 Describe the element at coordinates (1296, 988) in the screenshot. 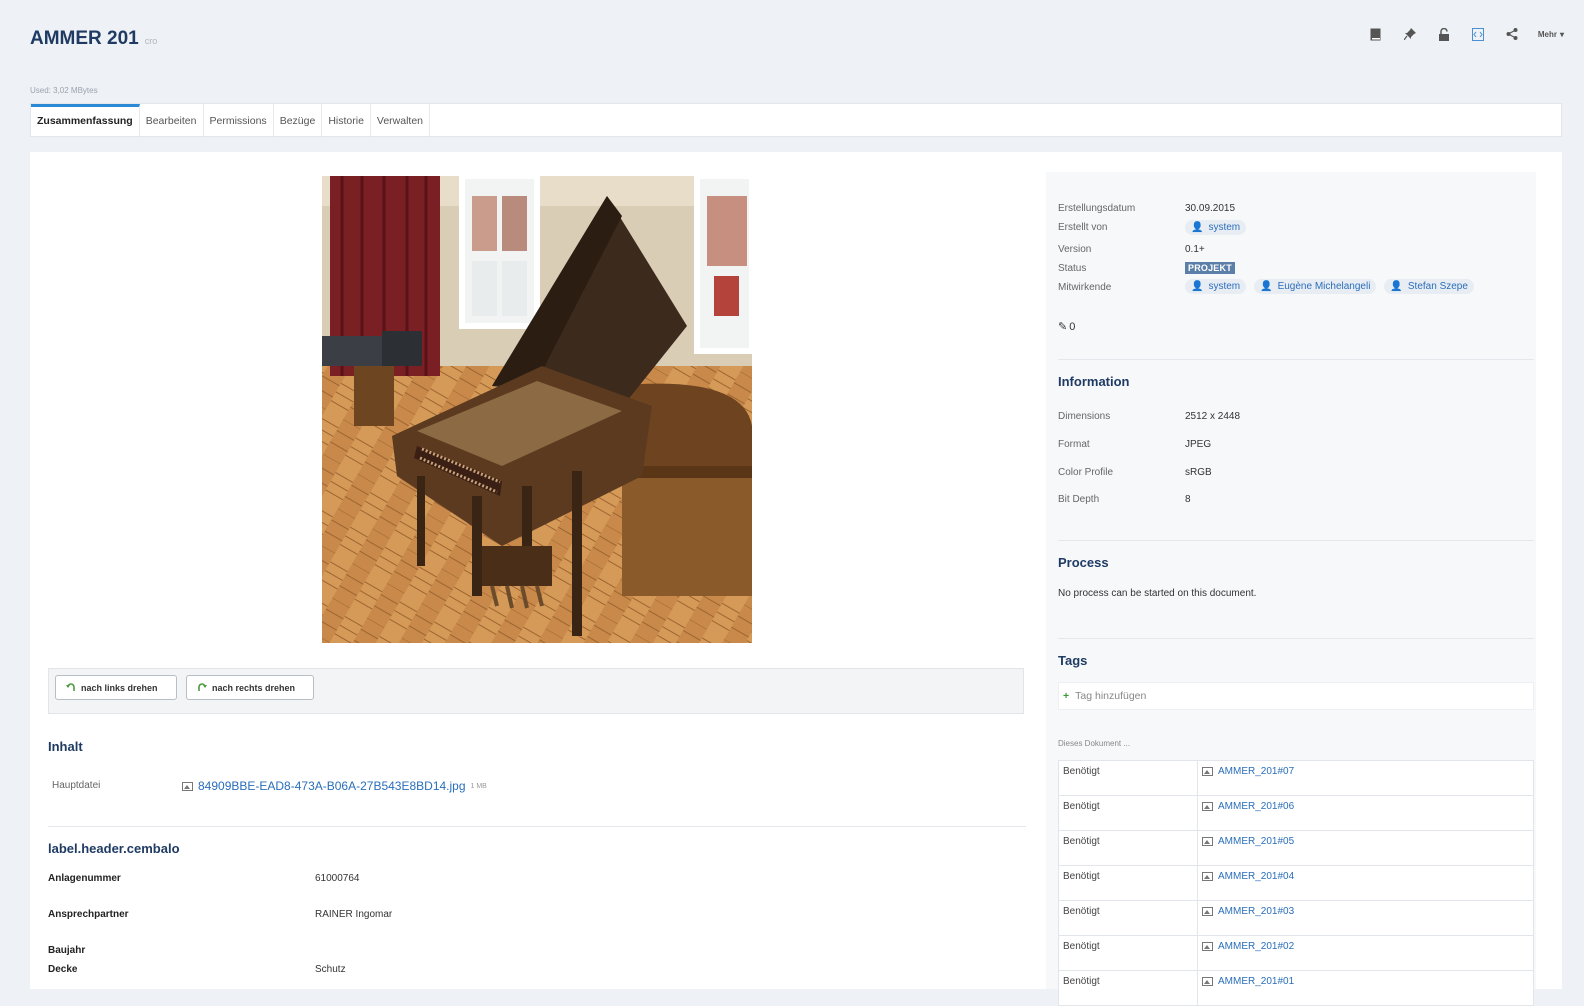

I see `table-row: Benötigt AMMER_201#01` at that location.